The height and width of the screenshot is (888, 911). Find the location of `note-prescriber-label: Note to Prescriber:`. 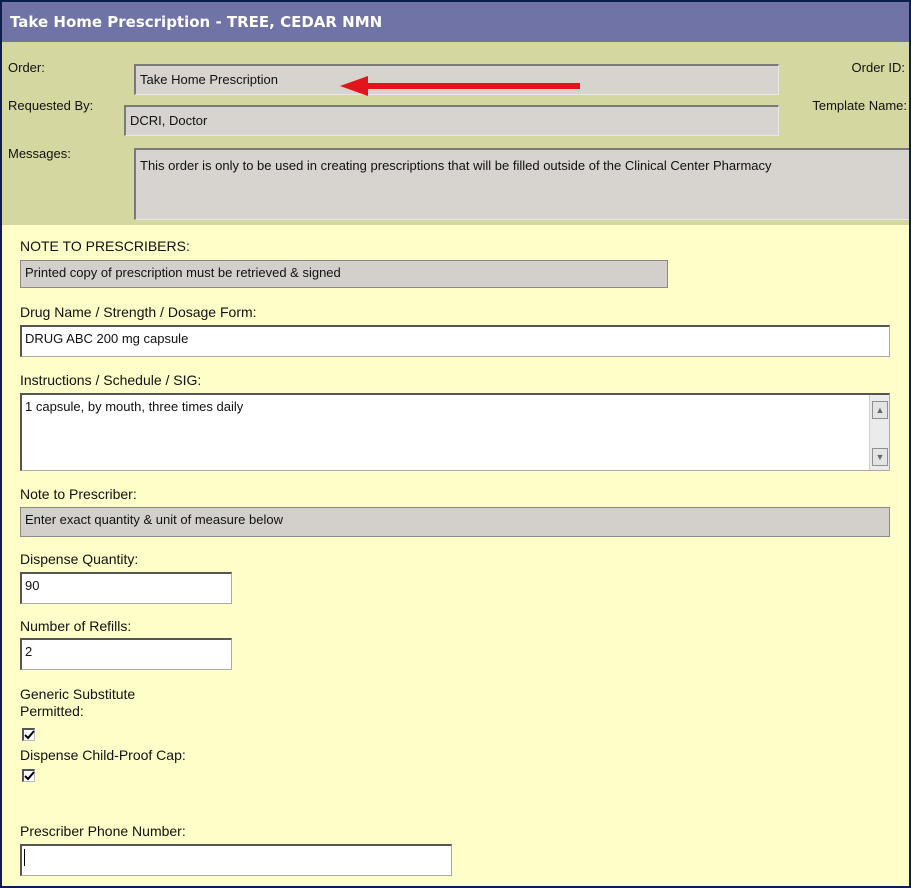

note-prescriber-label: Note to Prescriber: is located at coordinates (78, 494).